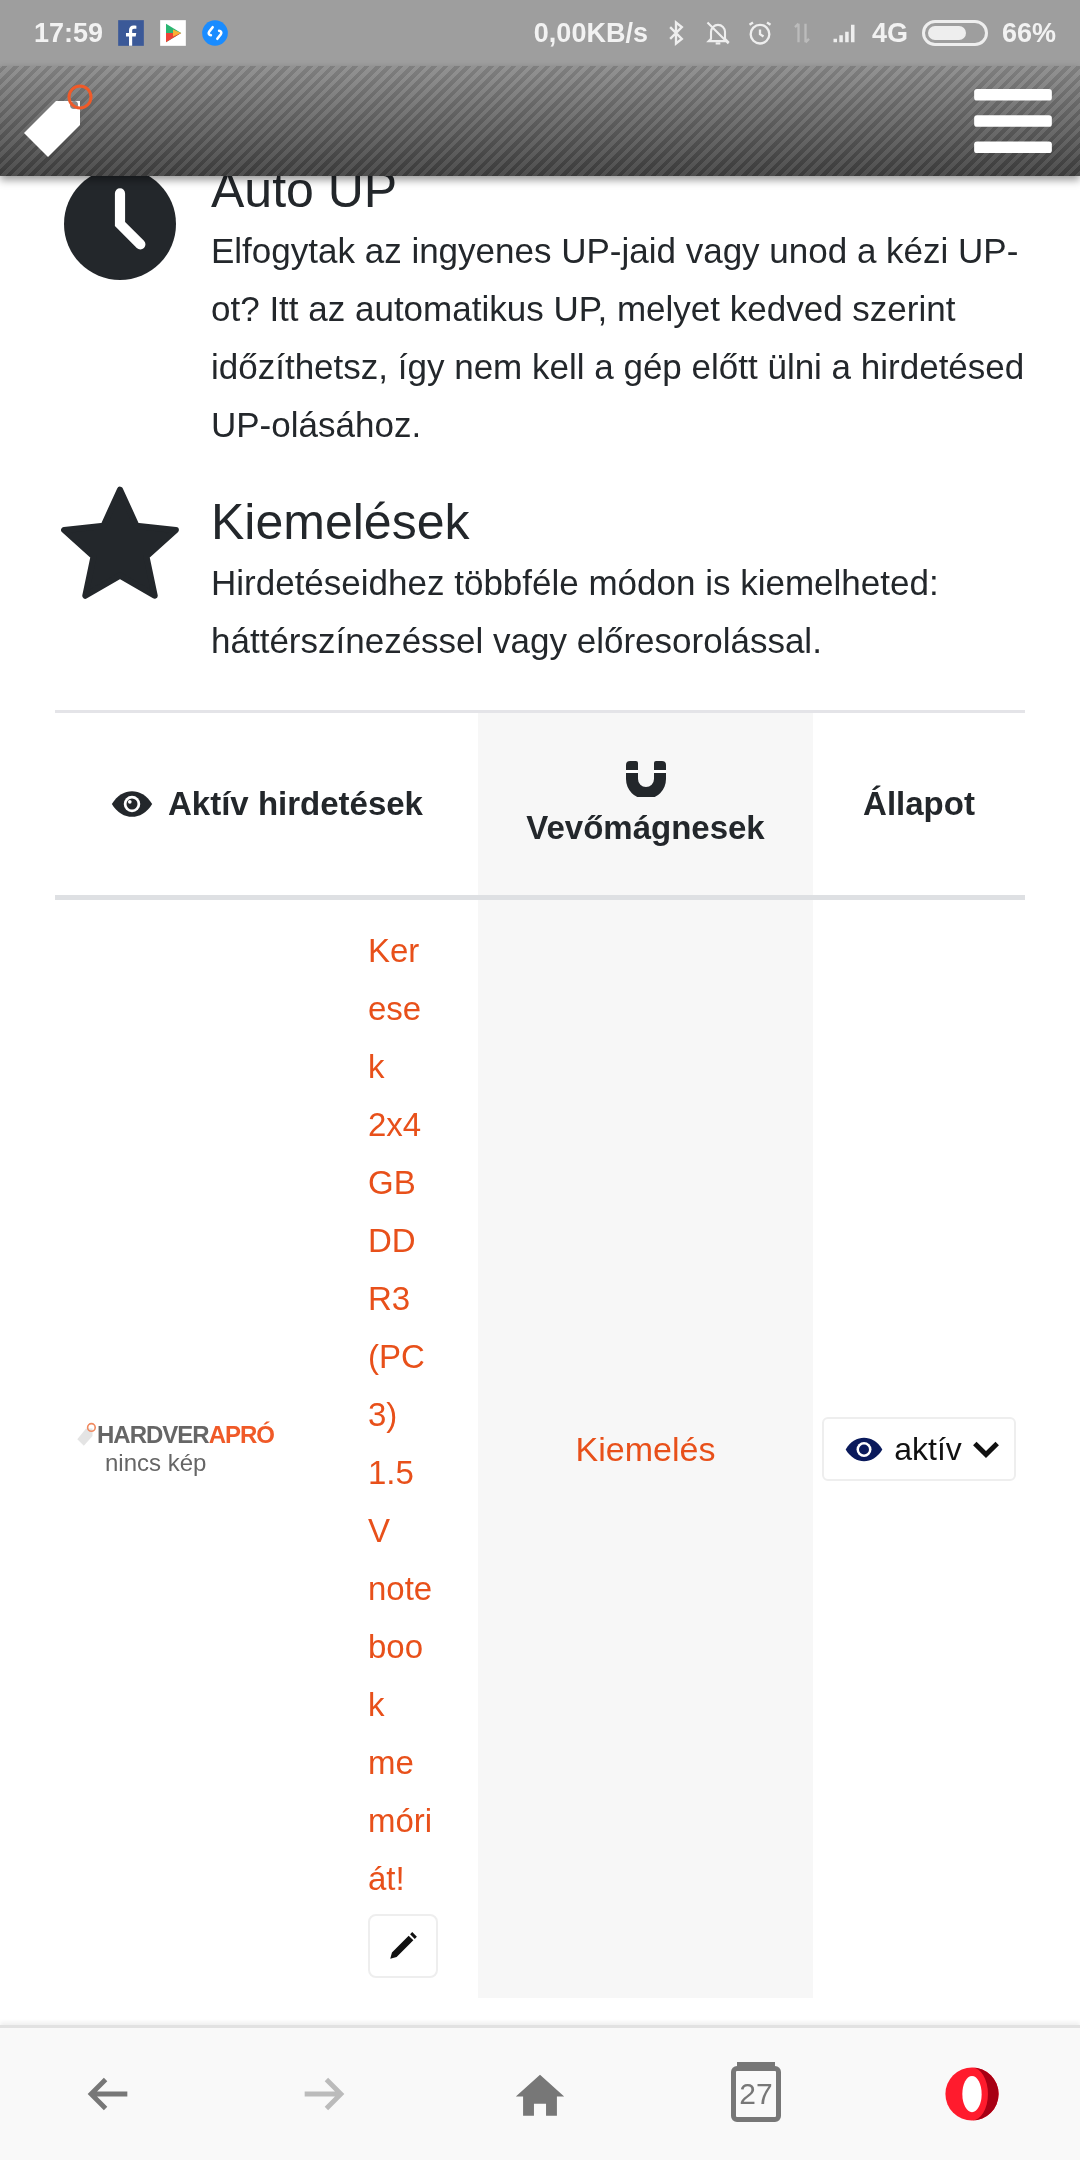  What do you see at coordinates (341, 522) in the screenshot?
I see `section-heading: Kiemelések` at bounding box center [341, 522].